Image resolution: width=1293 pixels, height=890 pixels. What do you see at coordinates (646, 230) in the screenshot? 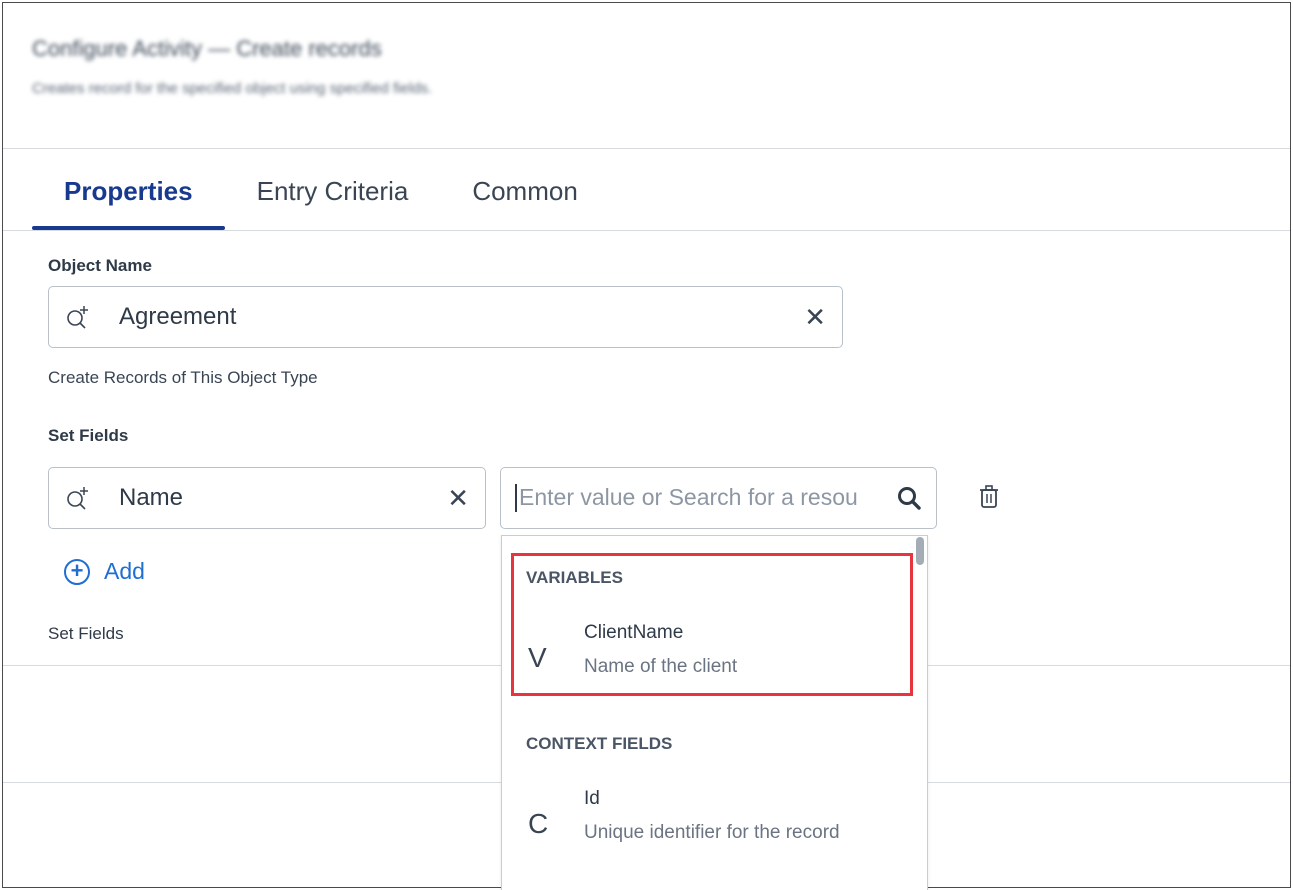
I see `tabs-divider` at bounding box center [646, 230].